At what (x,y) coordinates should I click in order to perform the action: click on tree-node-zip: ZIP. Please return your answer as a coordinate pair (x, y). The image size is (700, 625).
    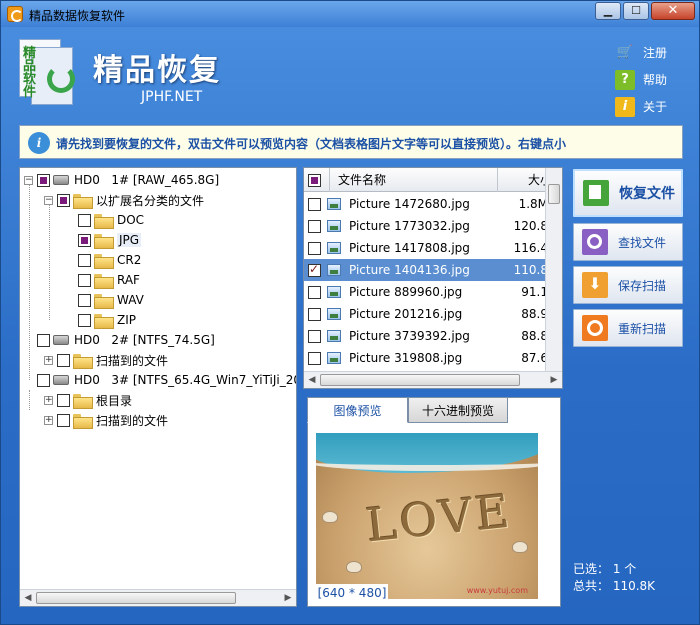
    Looking at the image, I should click on (107, 320).